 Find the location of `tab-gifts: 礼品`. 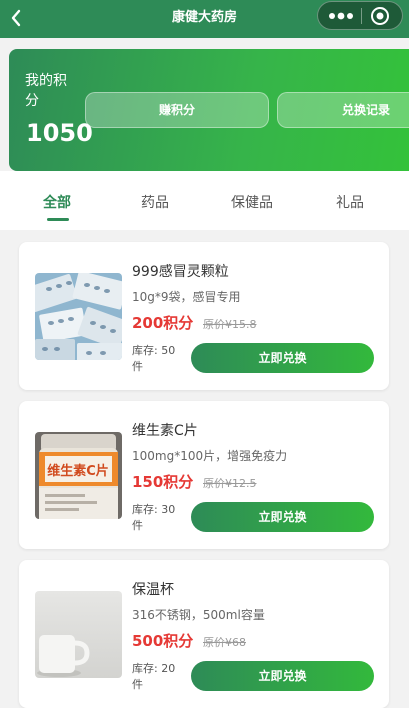

tab-gifts: 礼品 is located at coordinates (350, 202).